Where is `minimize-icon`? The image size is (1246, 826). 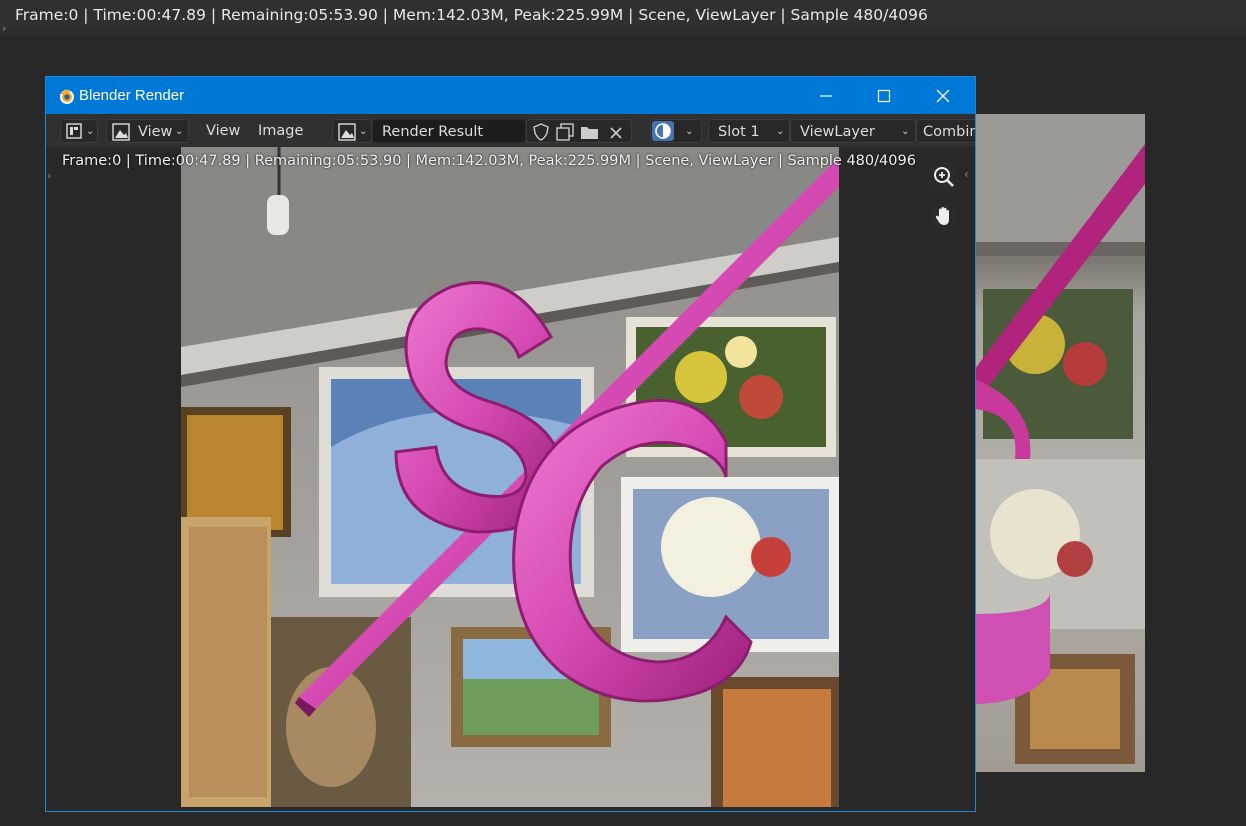 minimize-icon is located at coordinates (826, 95).